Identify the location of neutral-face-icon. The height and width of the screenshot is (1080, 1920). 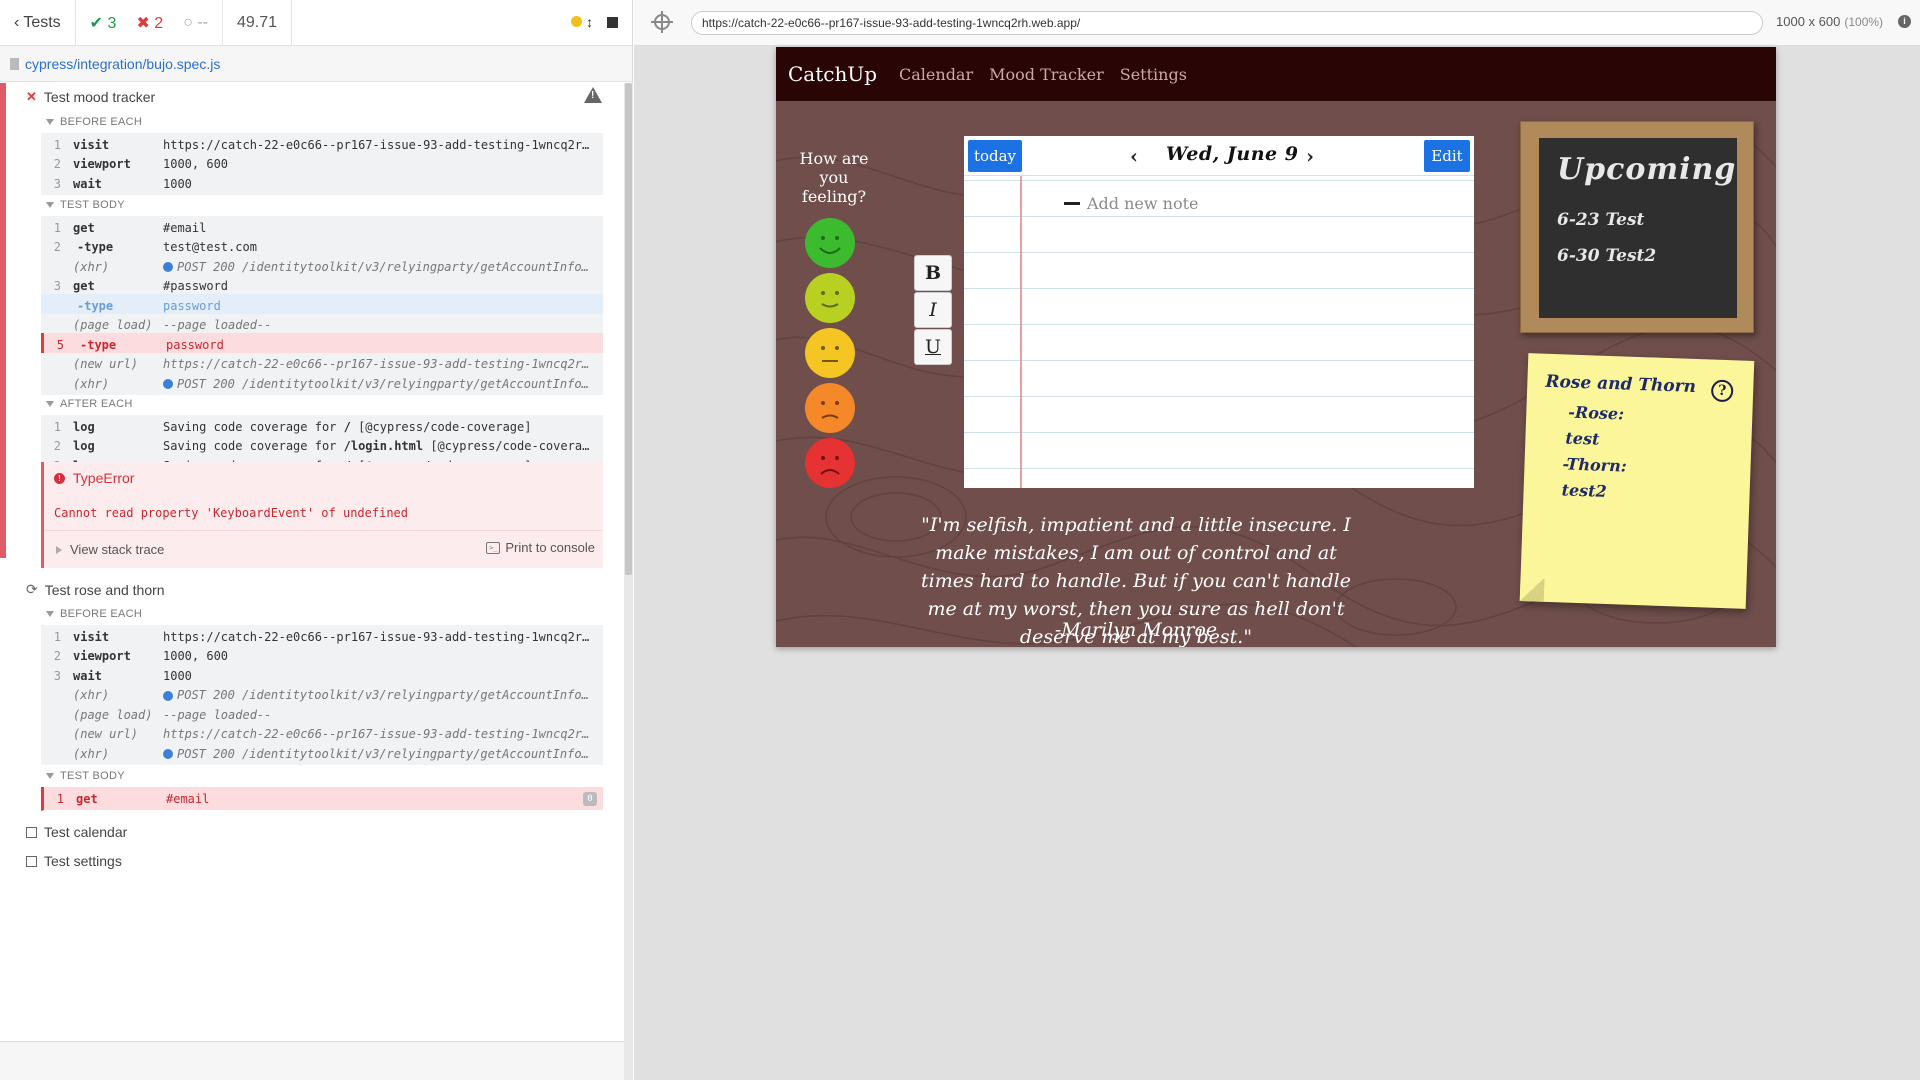
(830, 353).